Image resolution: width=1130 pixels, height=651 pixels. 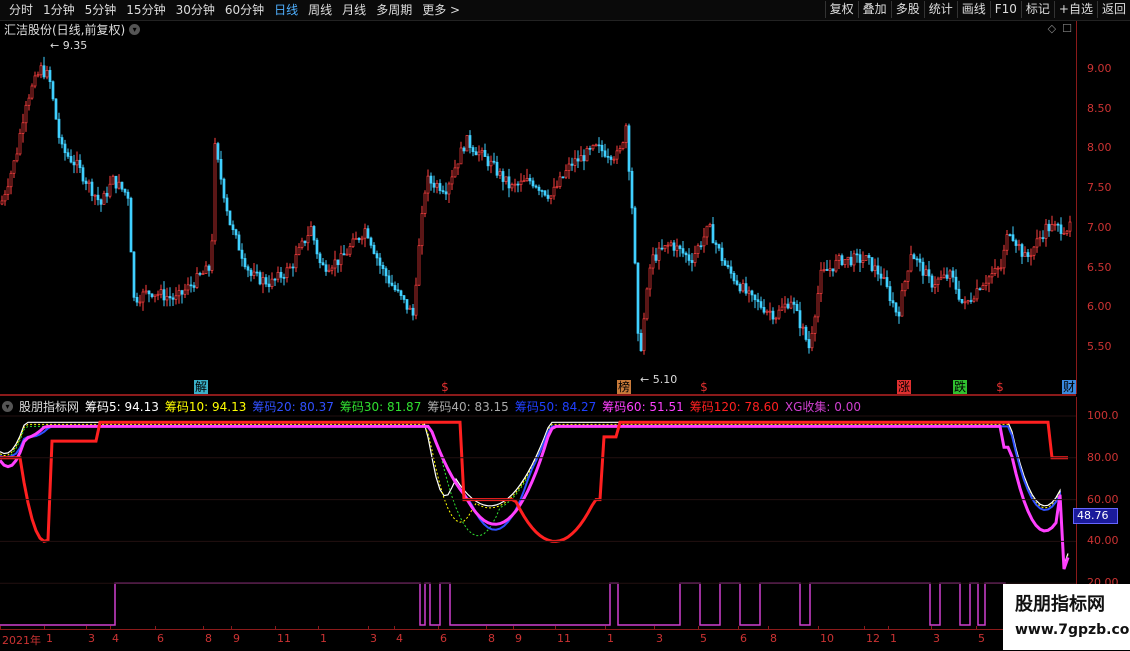 What do you see at coordinates (21, 10) in the screenshot?
I see `period-tab: 分时` at bounding box center [21, 10].